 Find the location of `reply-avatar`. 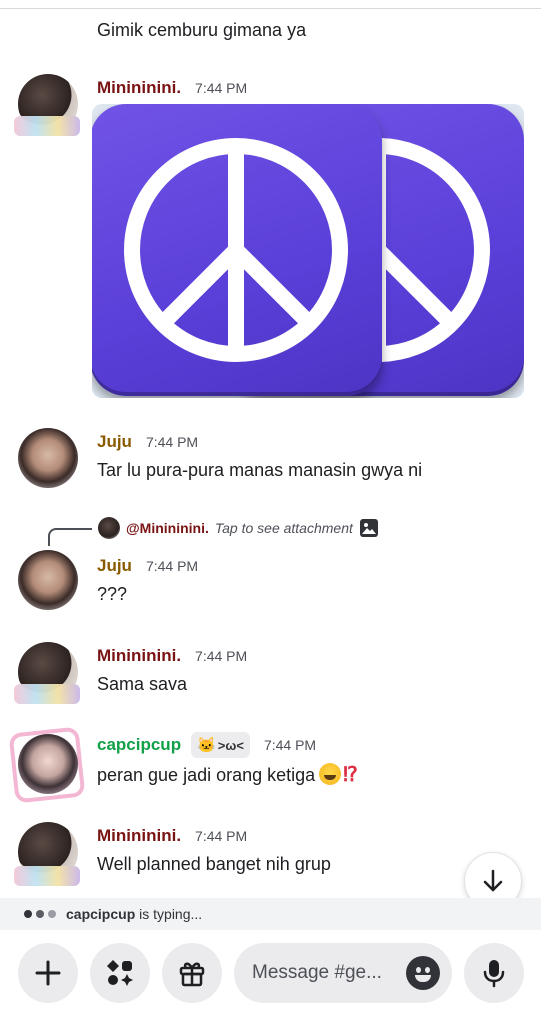

reply-avatar is located at coordinates (109, 528).